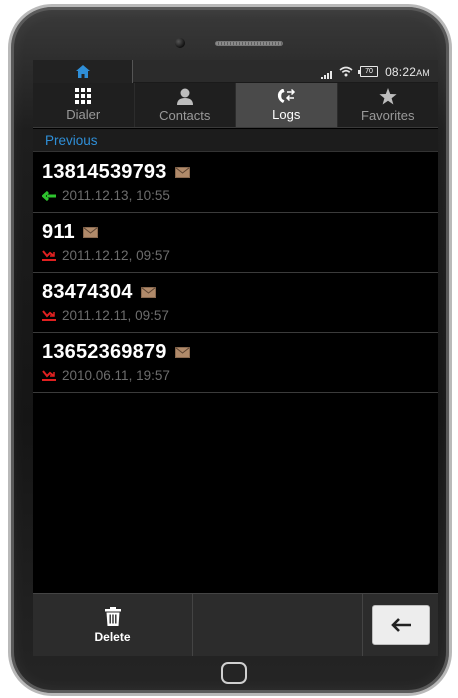 This screenshot has height=698, width=458. Describe the element at coordinates (83, 114) in the screenshot. I see `tab-dialer-label: Dialer` at that location.